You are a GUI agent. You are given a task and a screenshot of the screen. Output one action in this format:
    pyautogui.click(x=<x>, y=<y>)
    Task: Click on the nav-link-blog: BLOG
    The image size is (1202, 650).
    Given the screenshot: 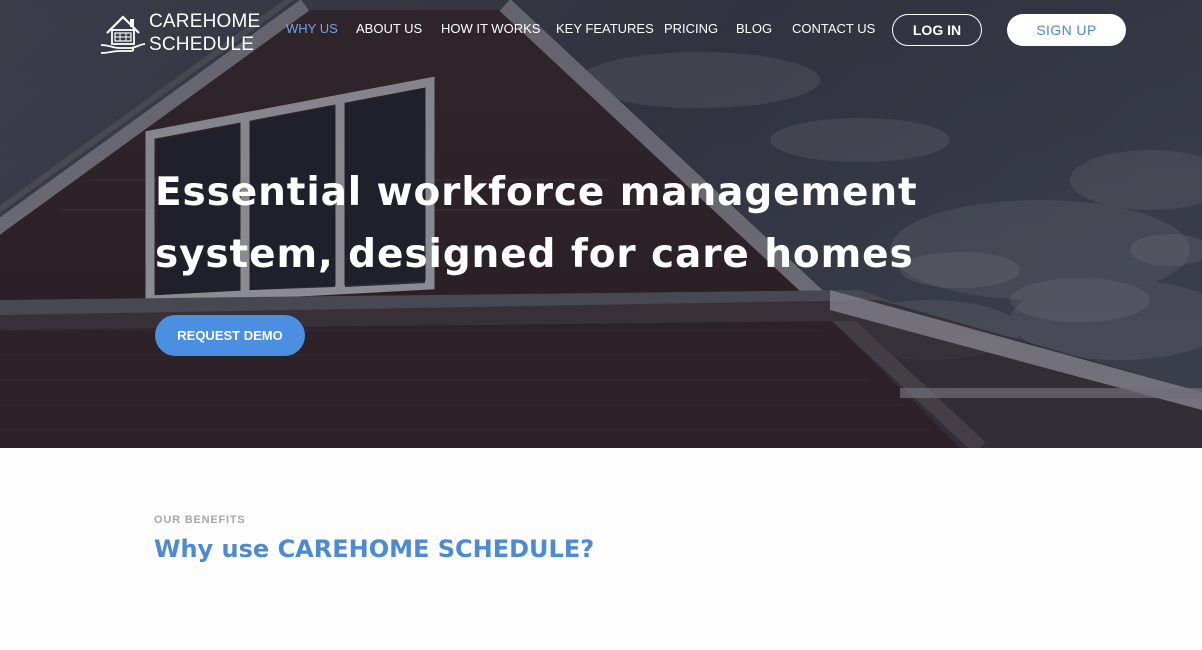 What is the action you would take?
    pyautogui.click(x=754, y=29)
    